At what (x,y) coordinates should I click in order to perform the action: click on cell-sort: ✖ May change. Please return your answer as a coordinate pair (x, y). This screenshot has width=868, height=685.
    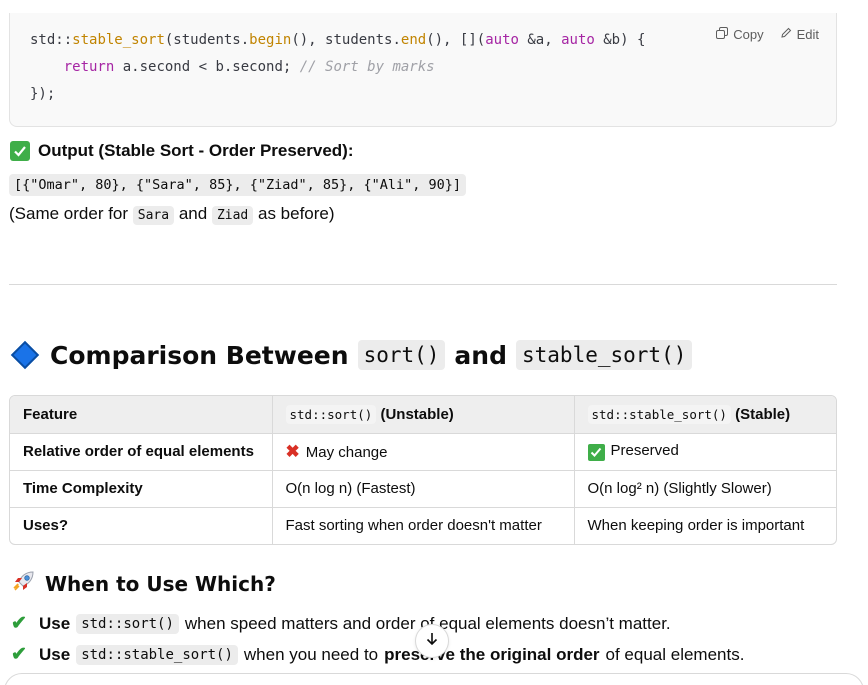
    Looking at the image, I should click on (423, 452).